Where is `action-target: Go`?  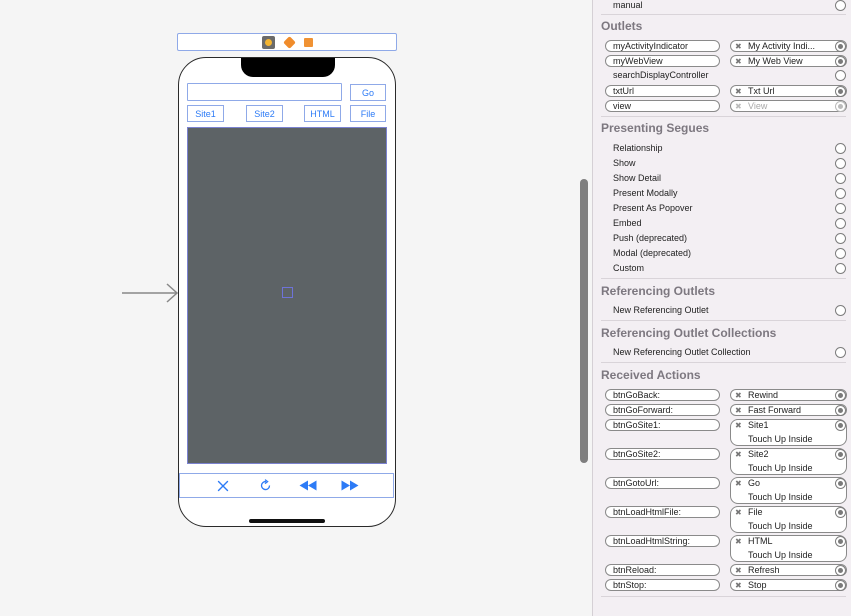 action-target: Go is located at coordinates (754, 483).